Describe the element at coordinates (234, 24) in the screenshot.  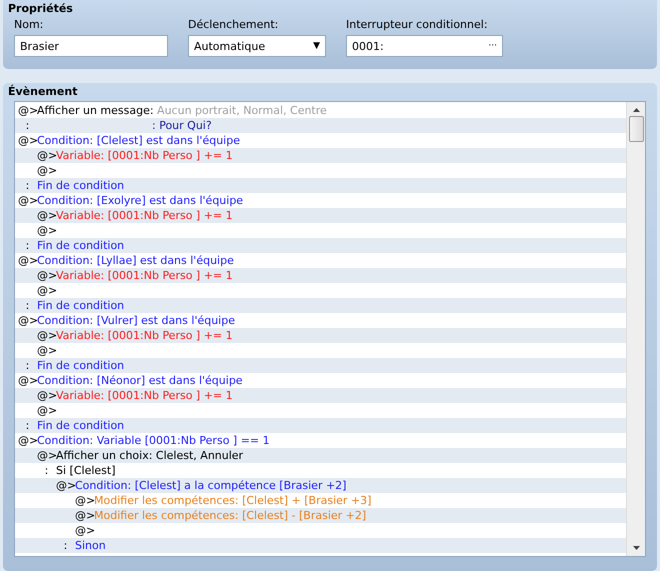
I see `field-label: Déclenchement:` at that location.